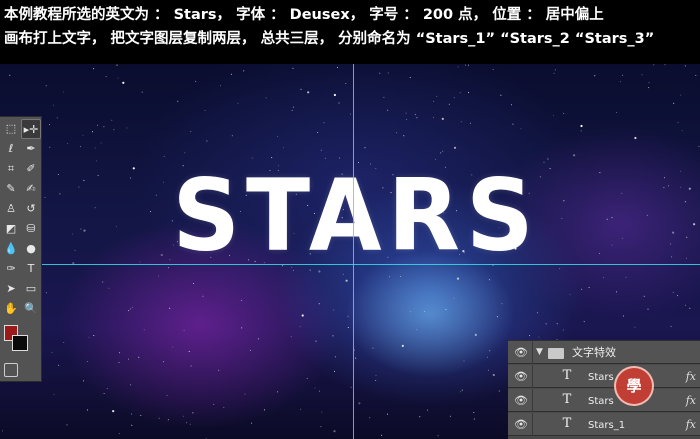  I want to click on history-brush-icon: ↺, so click(31, 209).